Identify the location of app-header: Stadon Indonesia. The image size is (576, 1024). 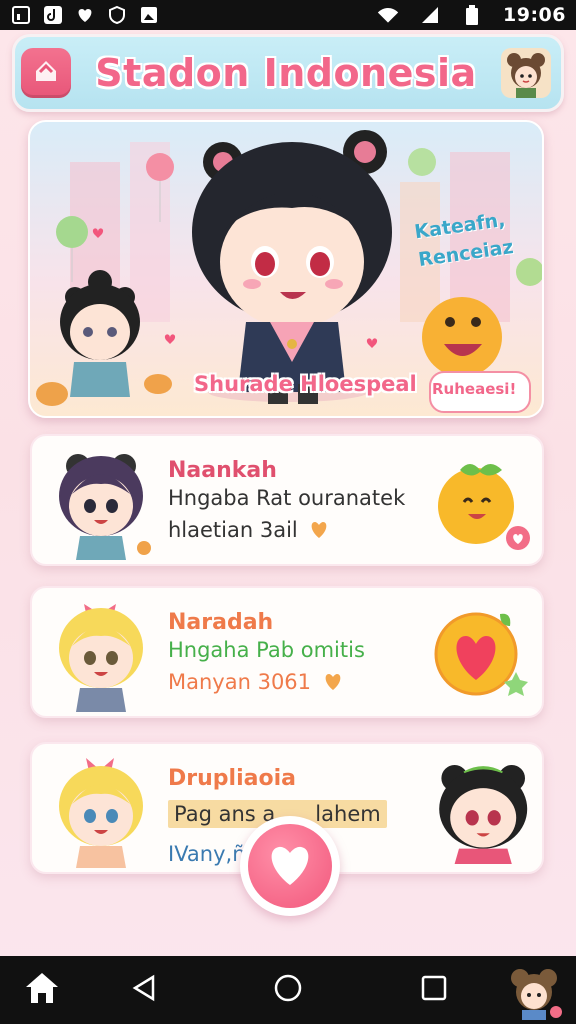
(288, 73).